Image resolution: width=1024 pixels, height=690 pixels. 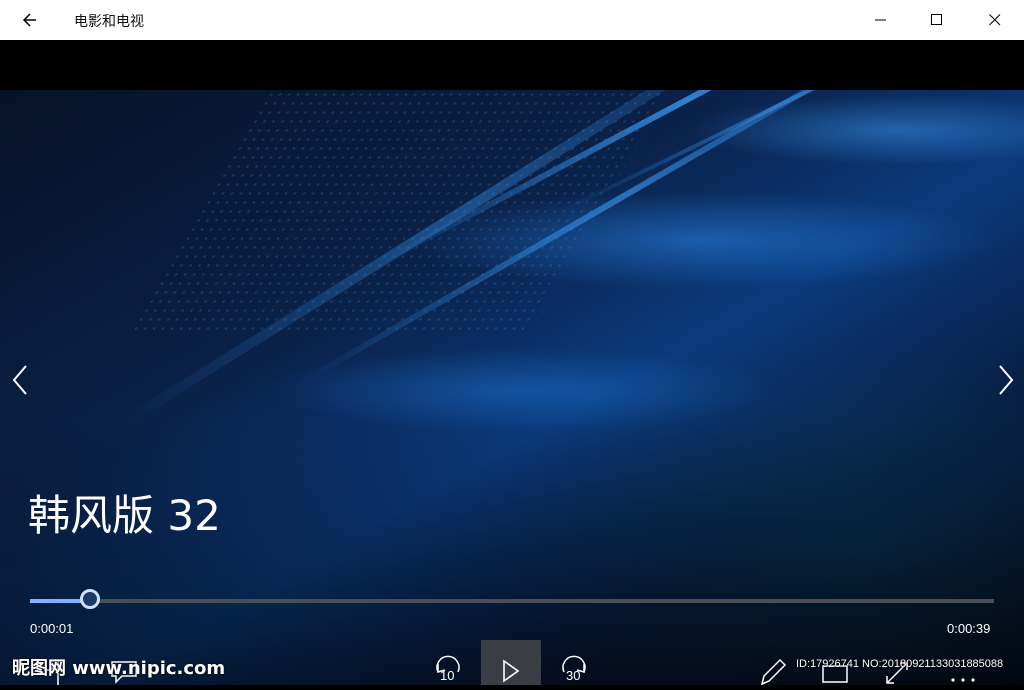 I want to click on play-icon, so click(x=511, y=671).